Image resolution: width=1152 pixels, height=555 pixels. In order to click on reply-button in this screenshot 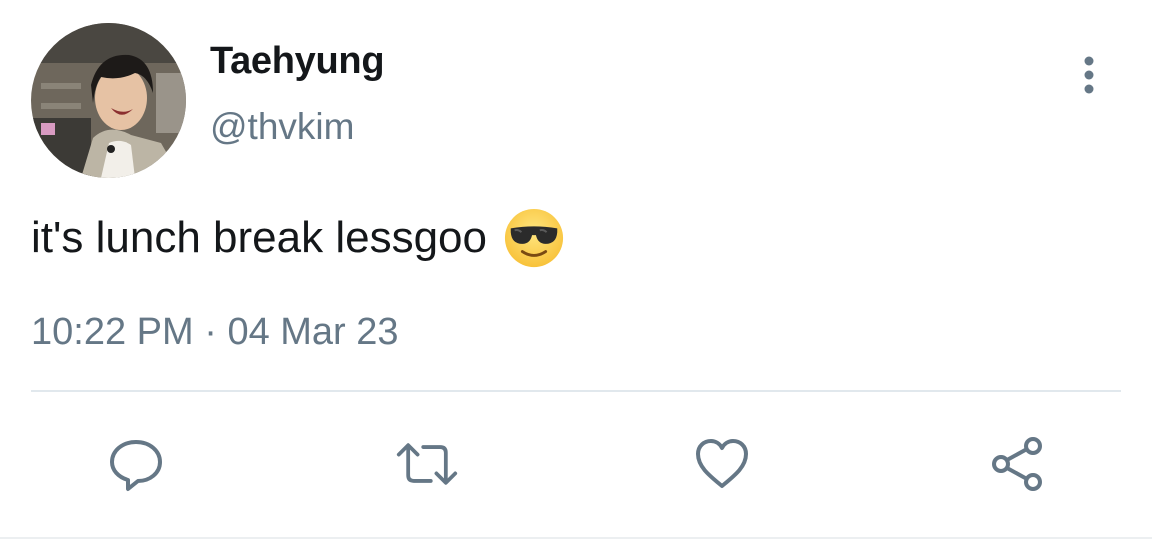, I will do `click(136, 464)`.